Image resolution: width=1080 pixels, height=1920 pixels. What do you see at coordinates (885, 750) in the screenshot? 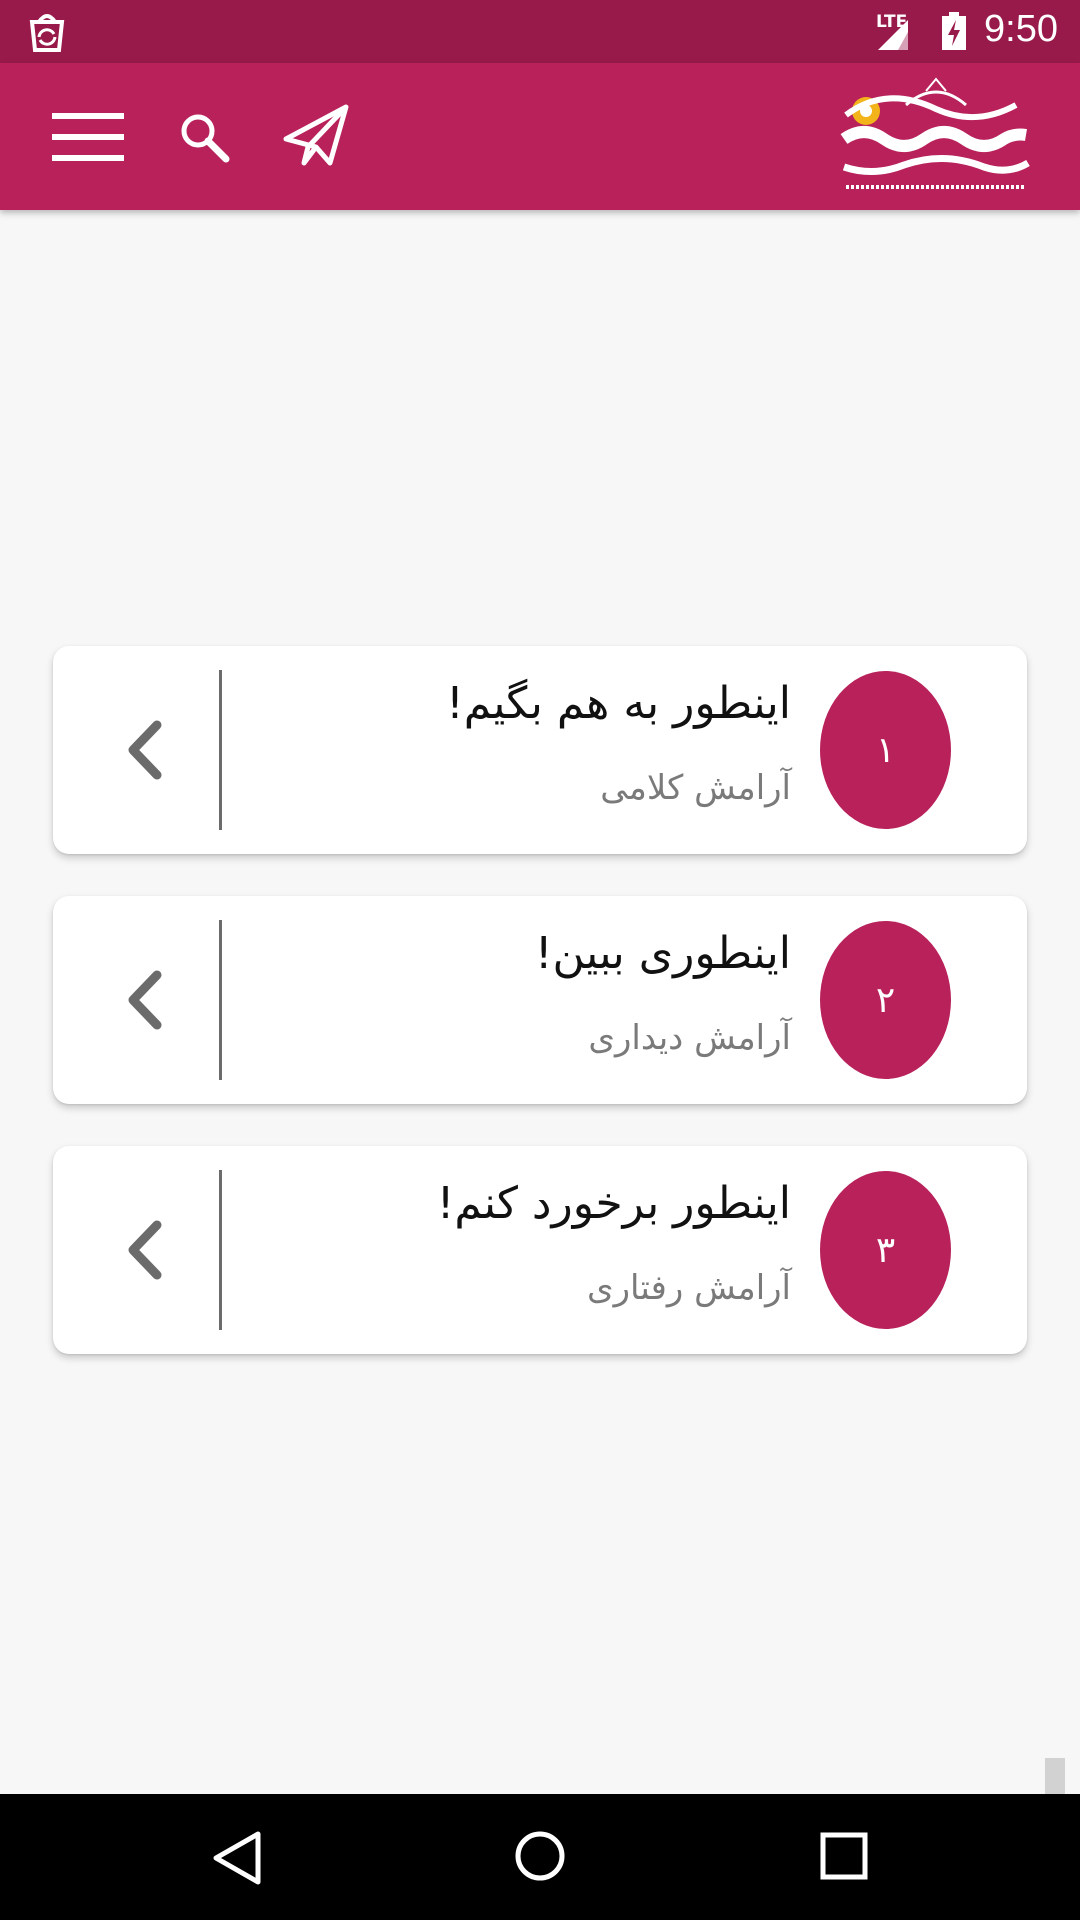
I see `item-number-badge: ۱` at bounding box center [885, 750].